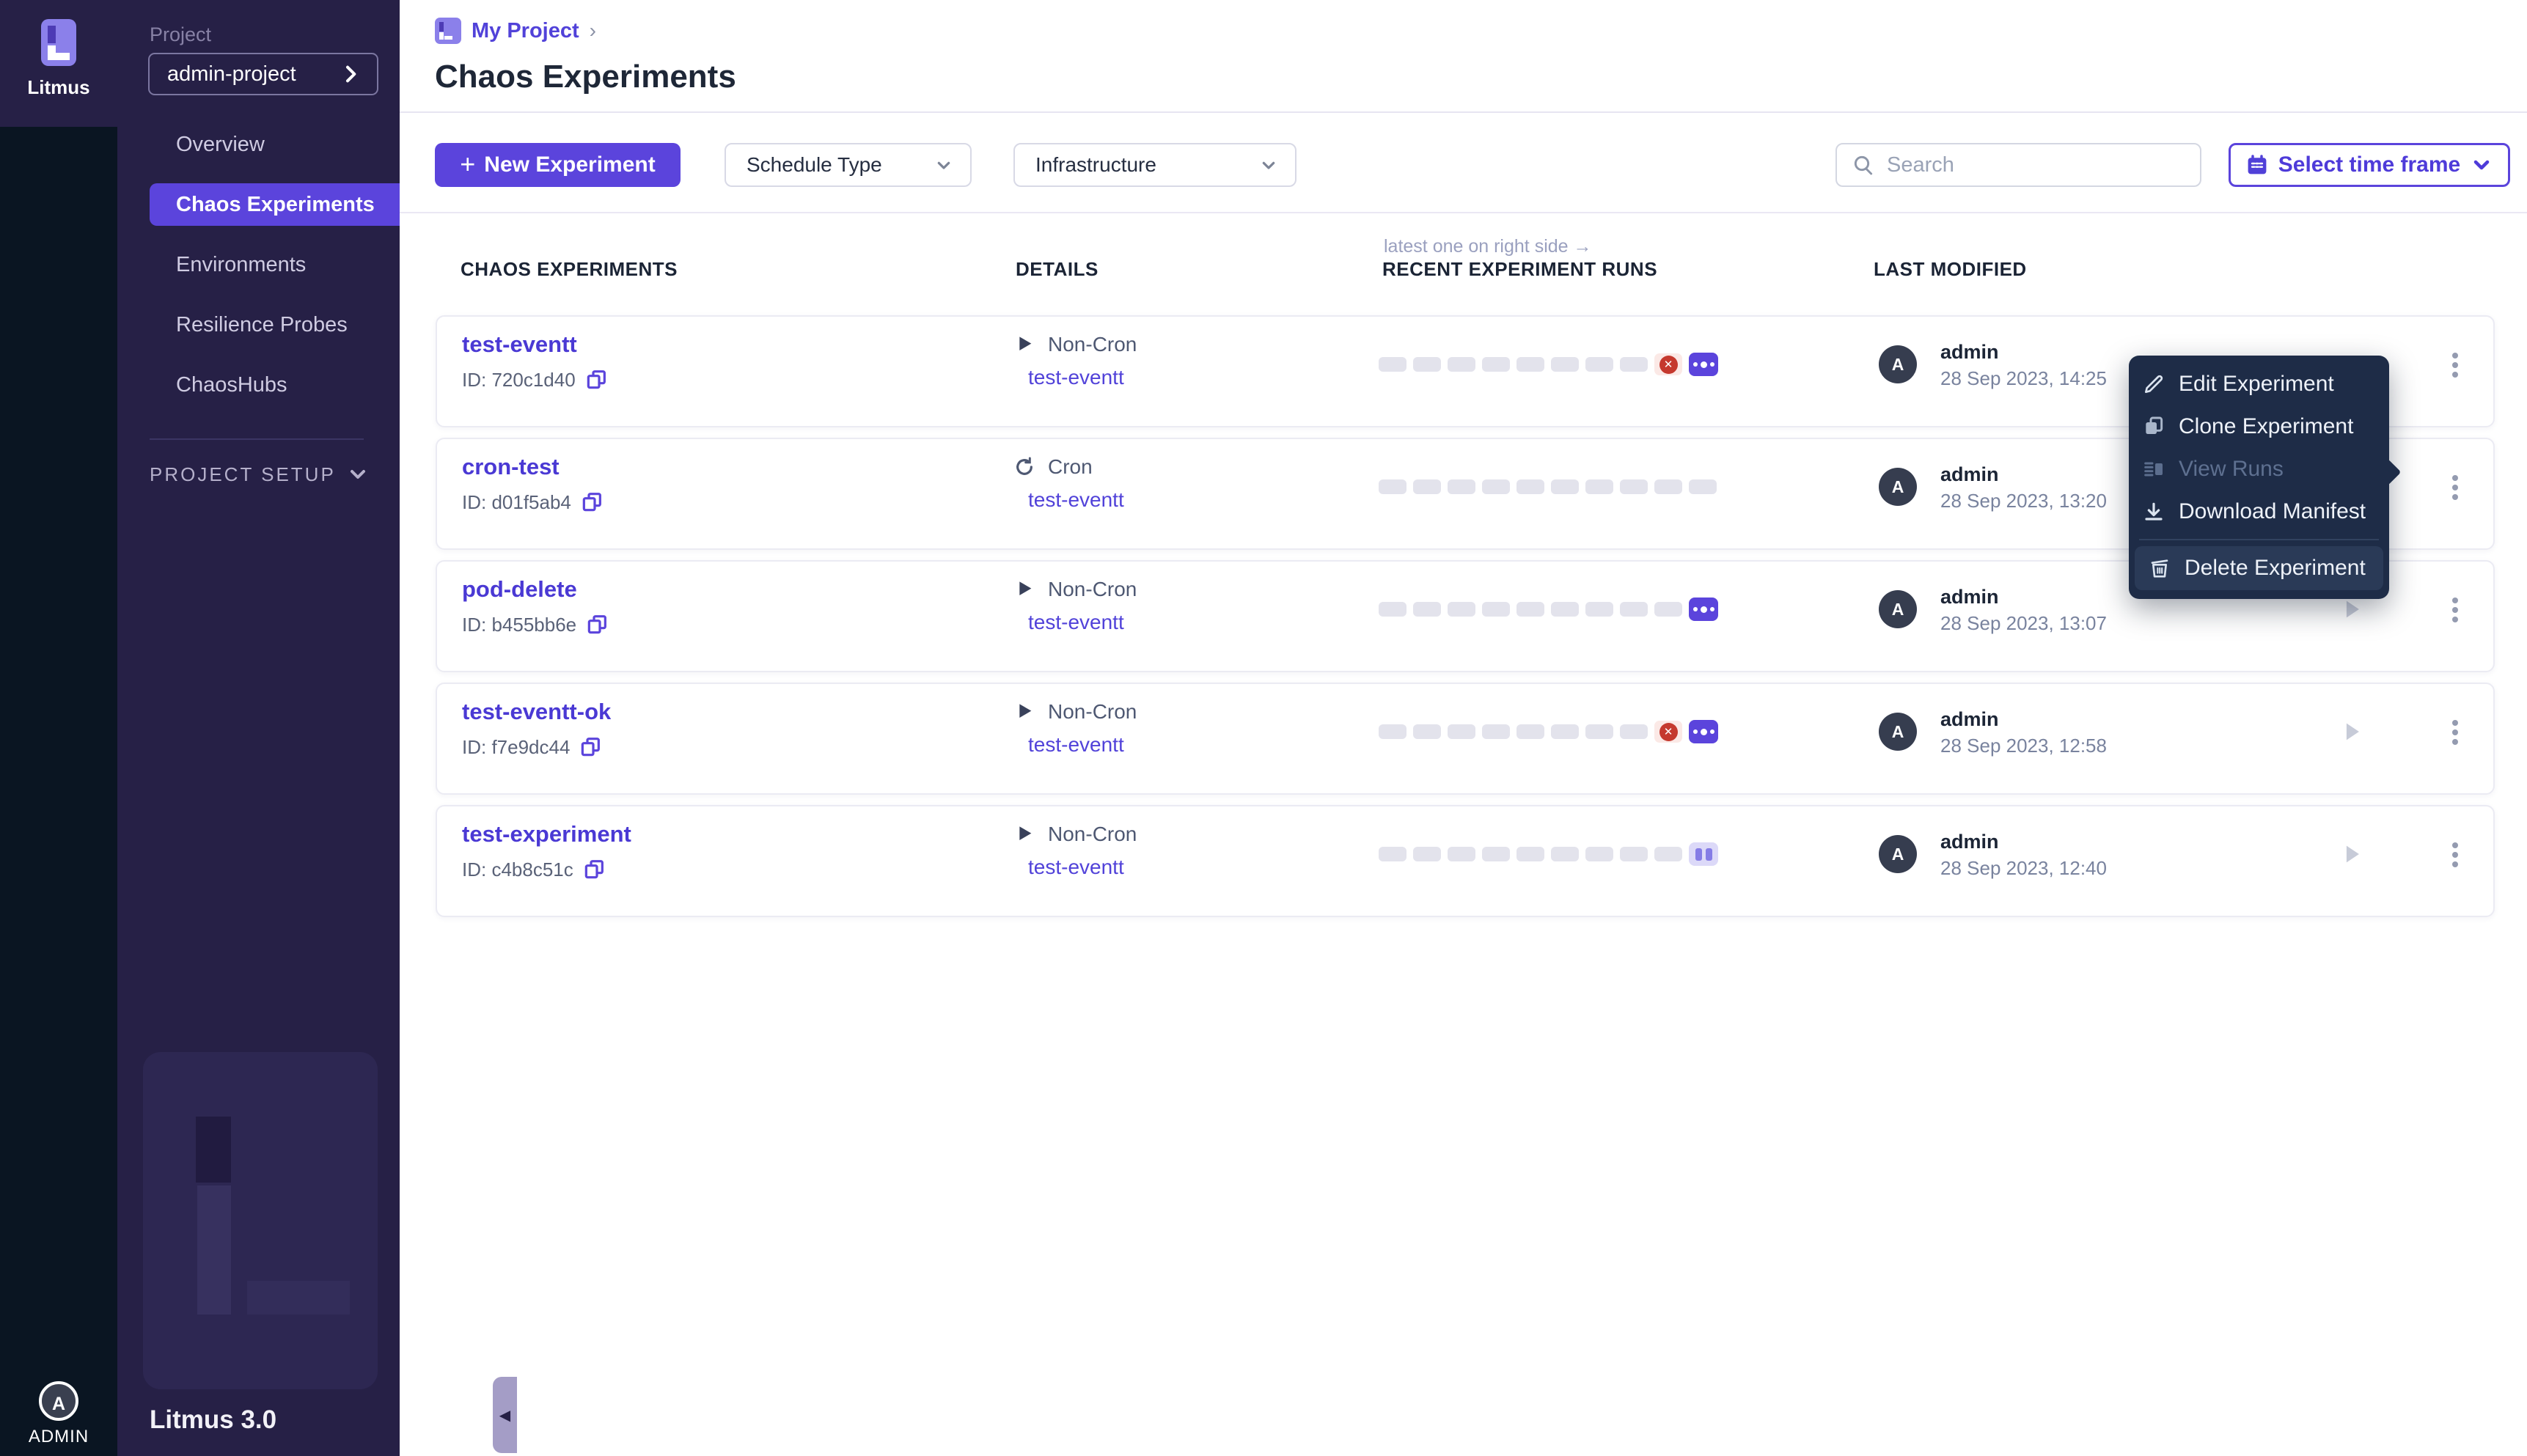  What do you see at coordinates (519, 589) in the screenshot?
I see `experiment-name-link: pod-delete` at bounding box center [519, 589].